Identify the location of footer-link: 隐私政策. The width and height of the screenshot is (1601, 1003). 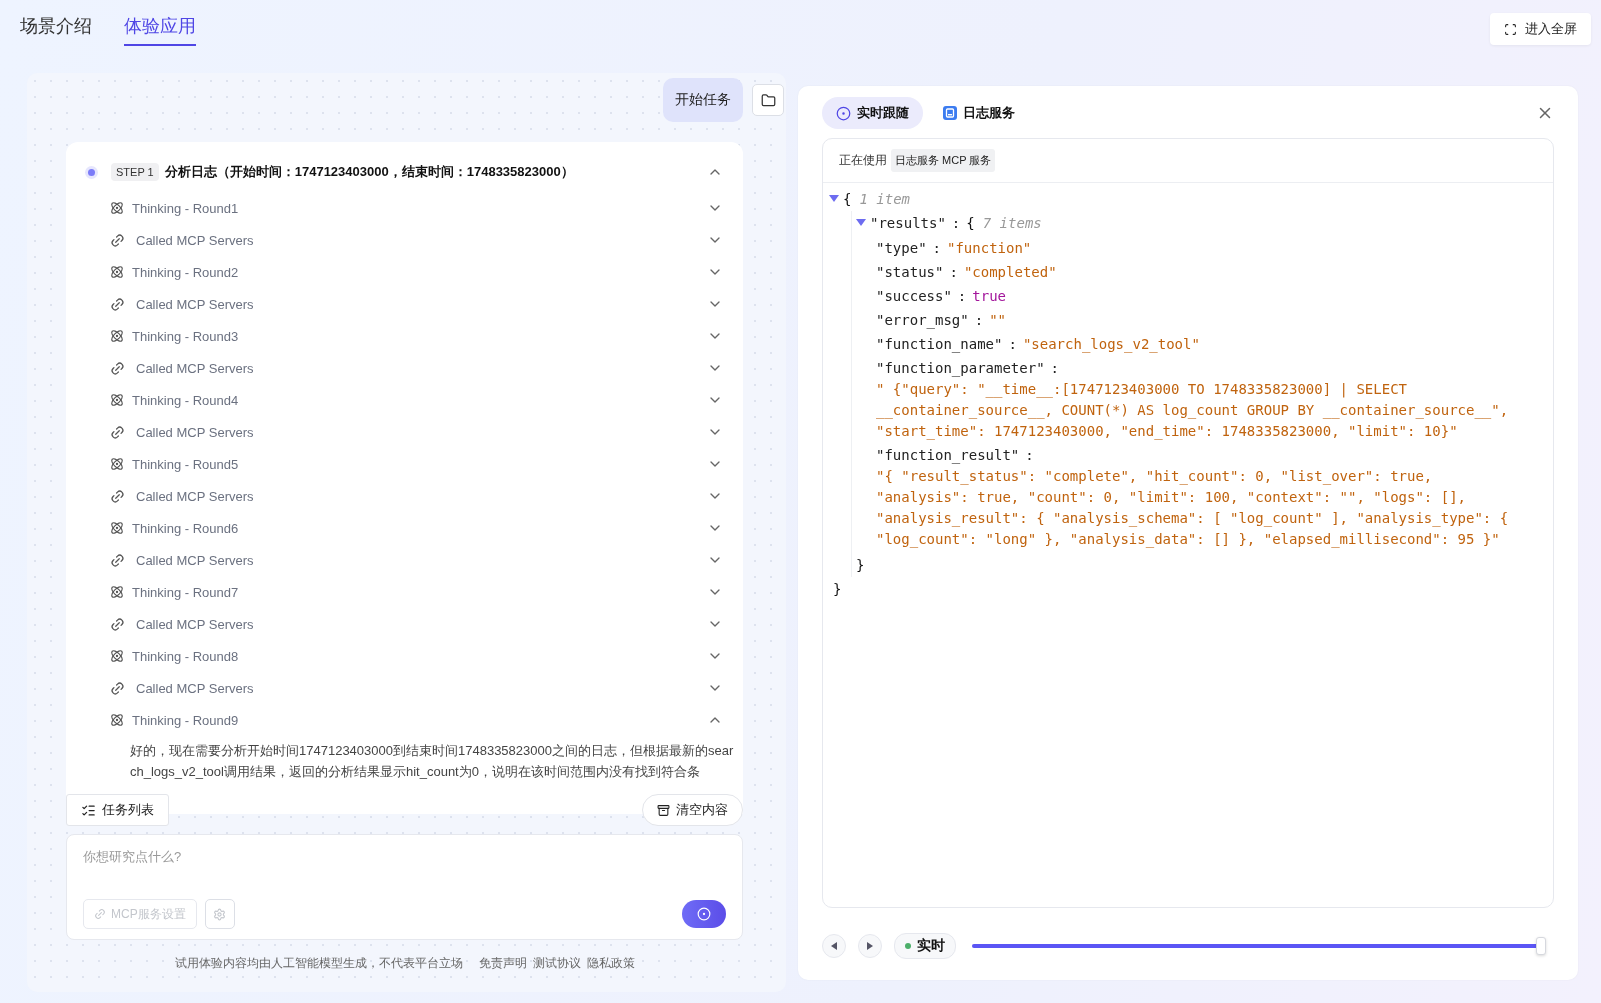
(610, 963).